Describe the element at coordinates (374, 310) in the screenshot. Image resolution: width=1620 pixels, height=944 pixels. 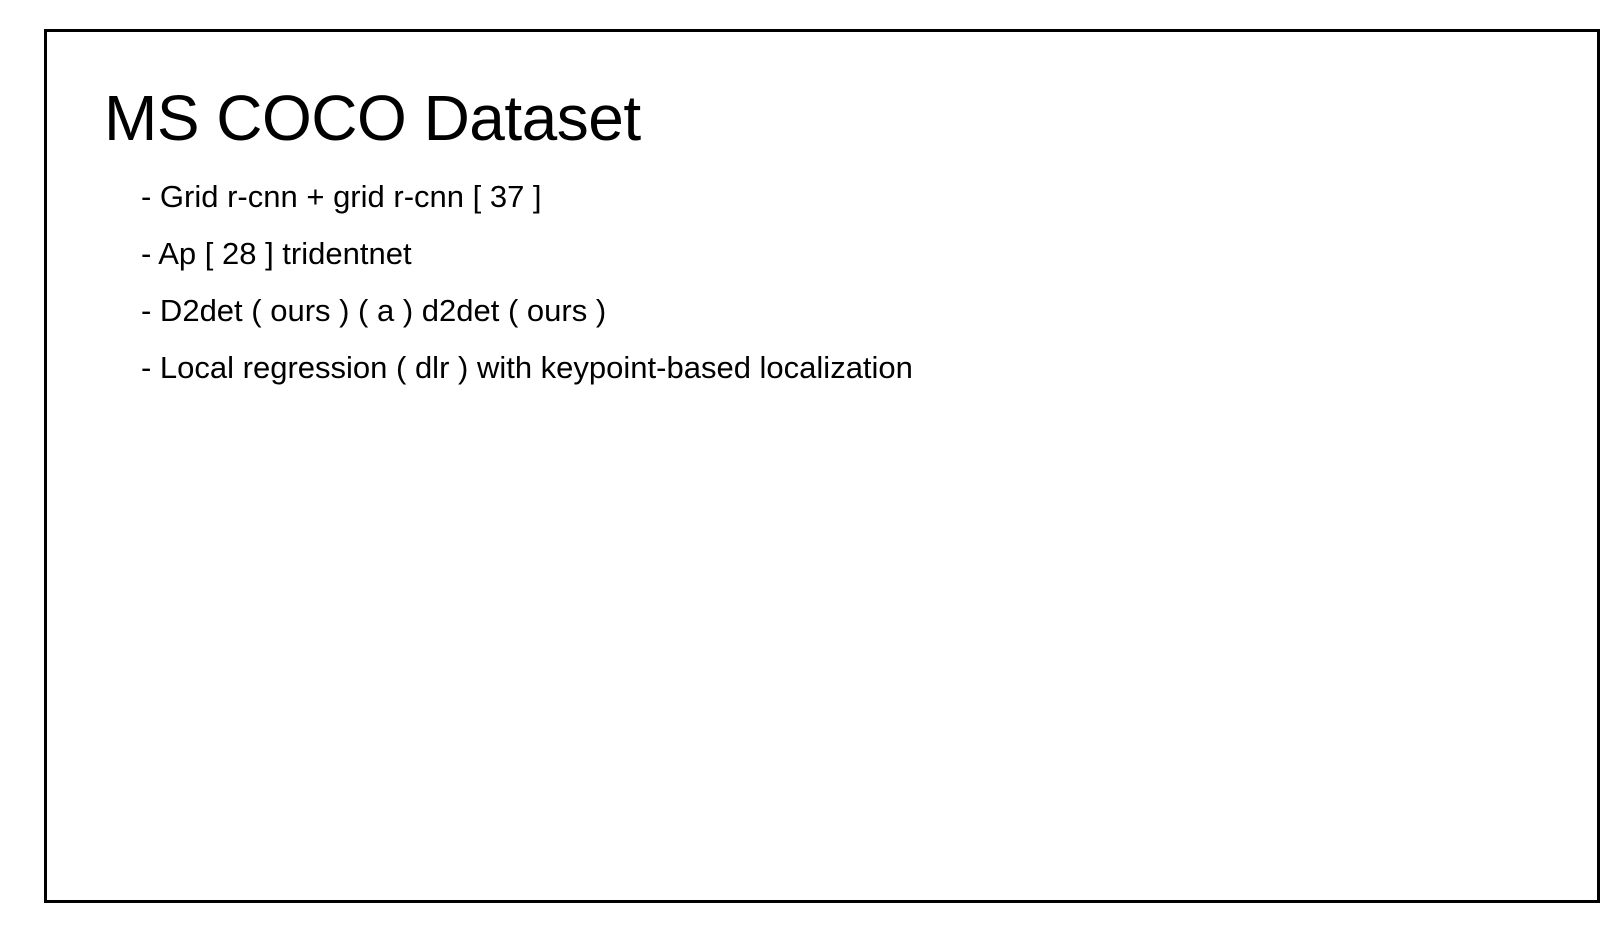
I see `bullet-item: - D2det ( ours ) ( a ) d2det ( ours )` at that location.